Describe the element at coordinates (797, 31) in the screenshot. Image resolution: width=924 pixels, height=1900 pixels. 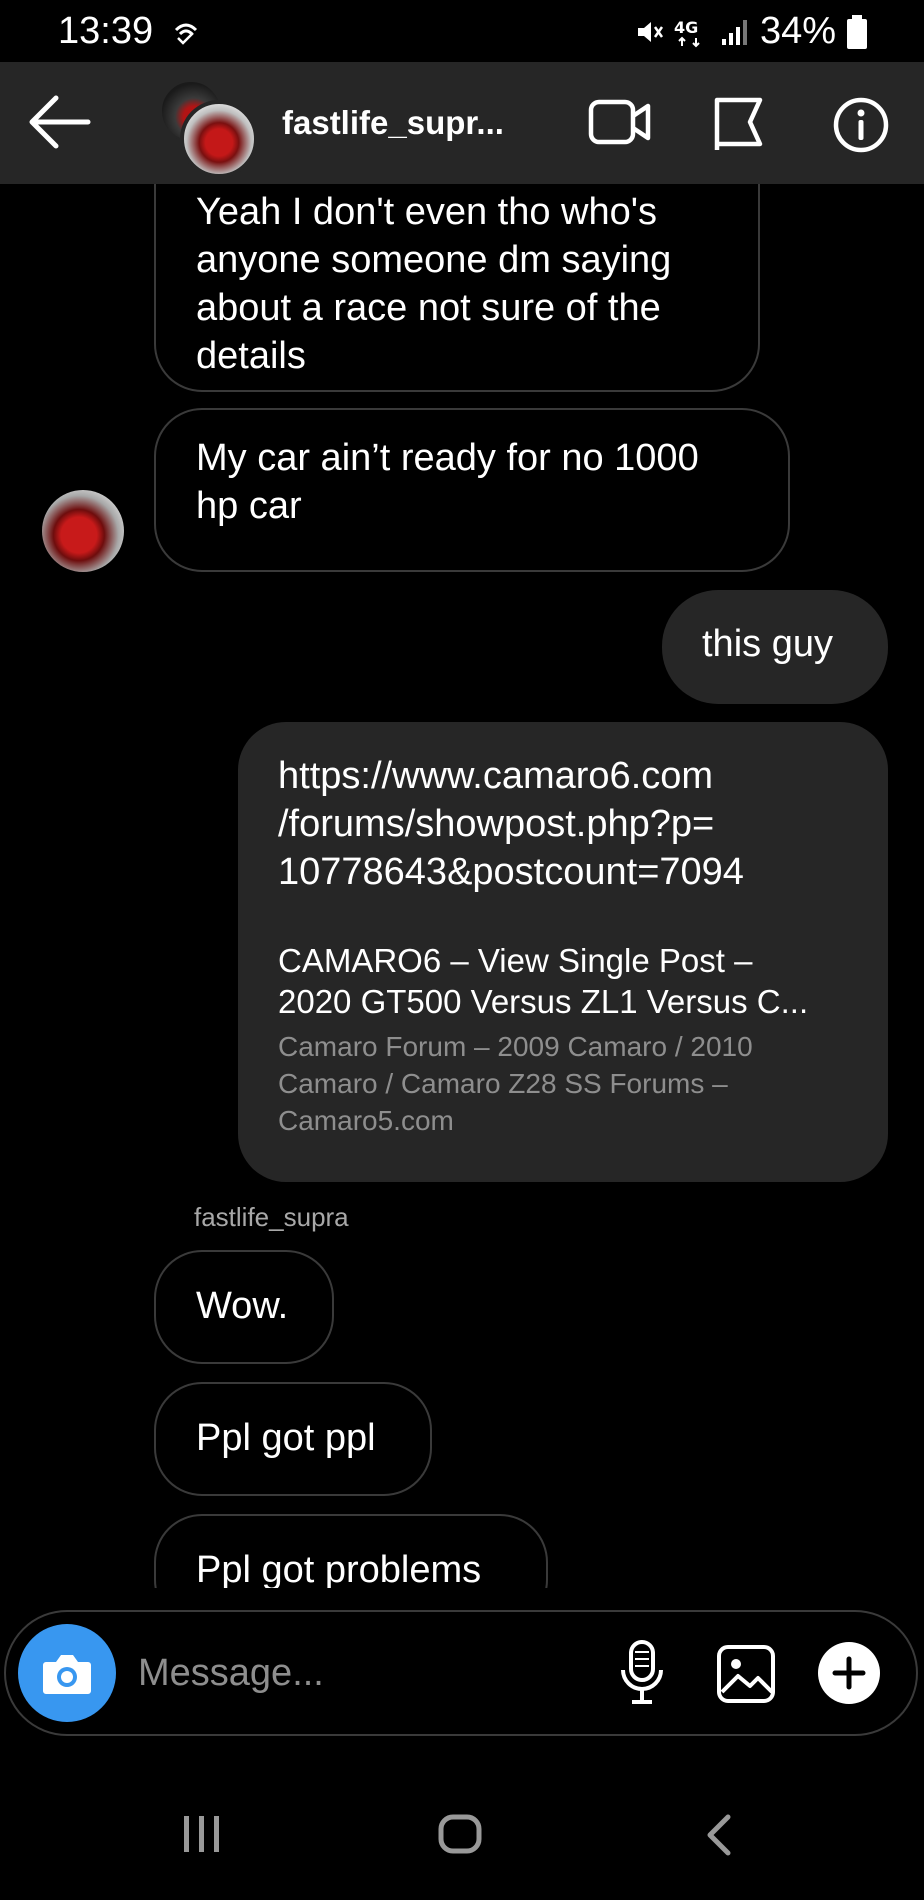
I see `battery-percentage: 34%` at that location.